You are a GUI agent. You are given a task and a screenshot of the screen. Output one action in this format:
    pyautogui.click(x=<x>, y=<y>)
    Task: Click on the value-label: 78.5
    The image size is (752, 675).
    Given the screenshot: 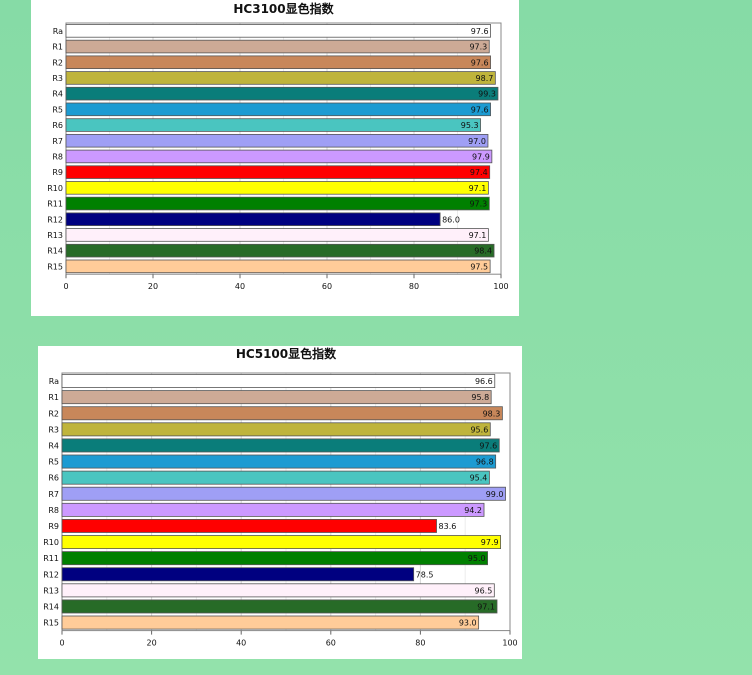 What is the action you would take?
    pyautogui.click(x=425, y=574)
    